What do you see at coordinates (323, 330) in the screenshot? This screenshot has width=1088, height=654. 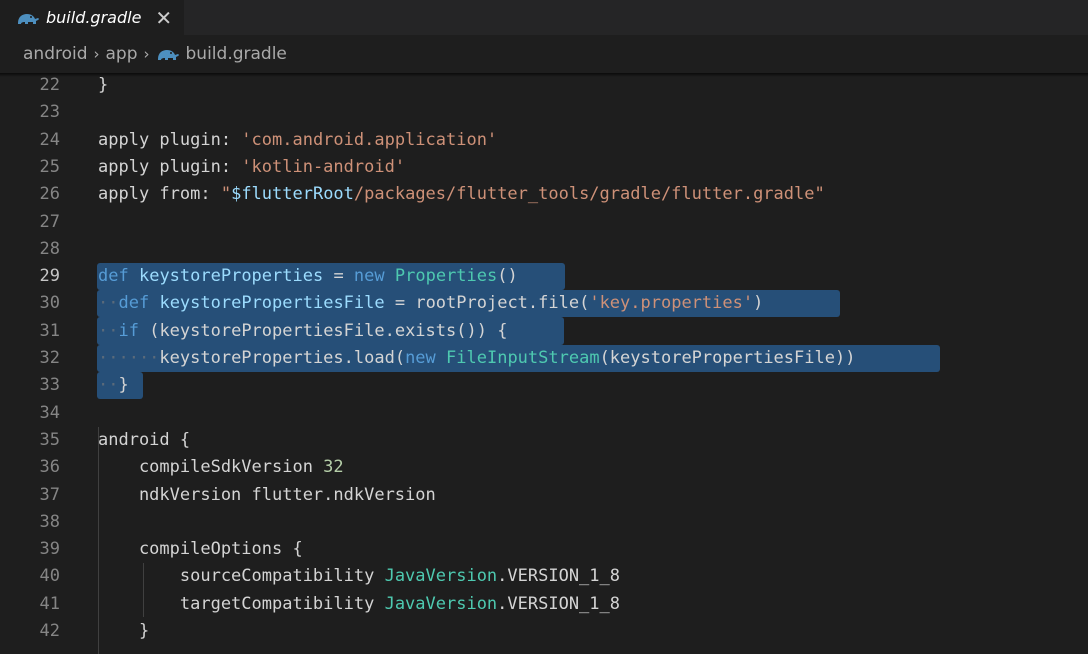 I see `code-token: (keystorePropertiesFile.exists()) {` at bounding box center [323, 330].